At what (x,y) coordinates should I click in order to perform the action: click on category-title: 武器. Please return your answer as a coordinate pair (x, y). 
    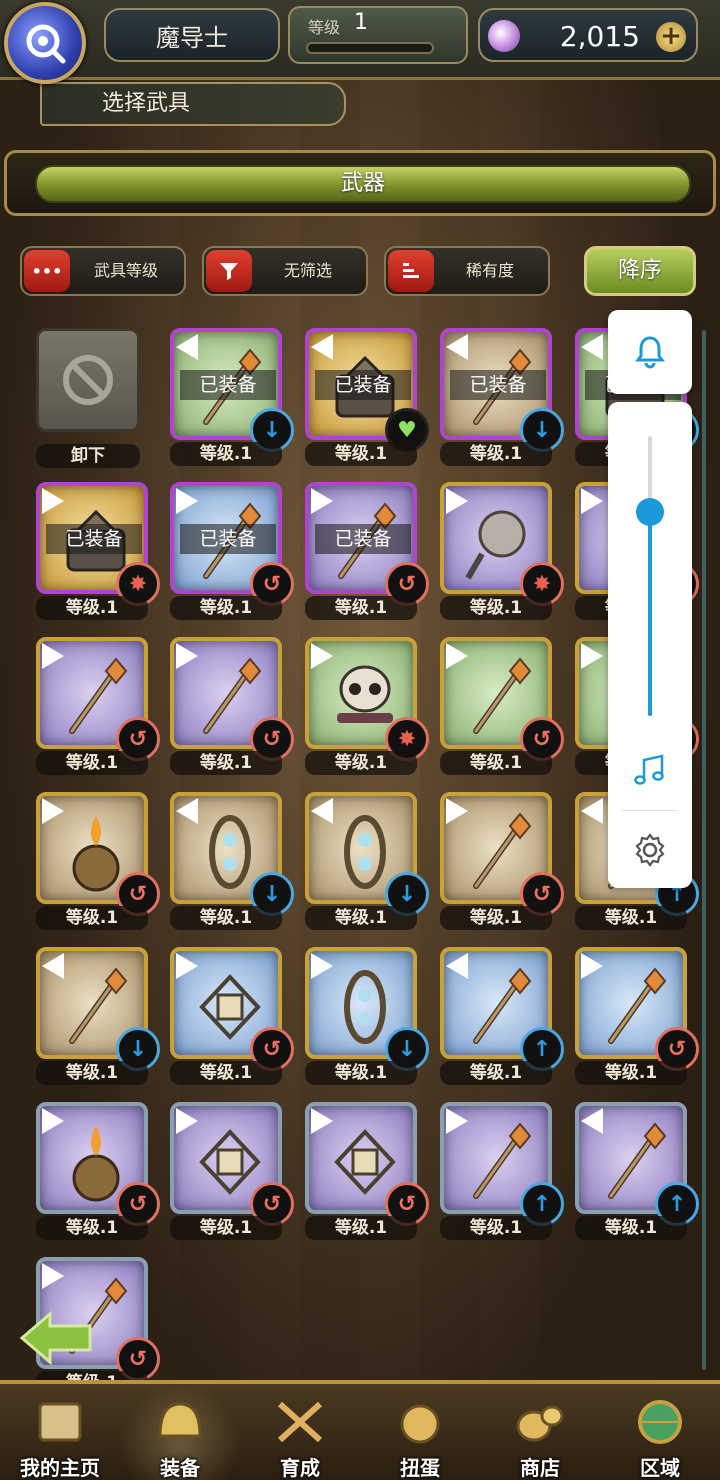
    Looking at the image, I should click on (363, 184).